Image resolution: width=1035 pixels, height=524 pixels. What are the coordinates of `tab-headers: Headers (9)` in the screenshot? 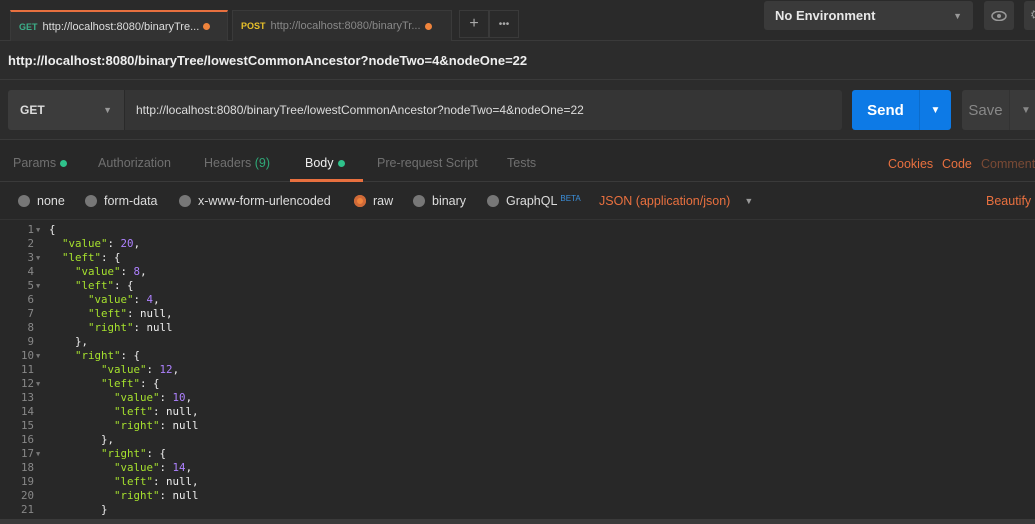 It's located at (237, 163).